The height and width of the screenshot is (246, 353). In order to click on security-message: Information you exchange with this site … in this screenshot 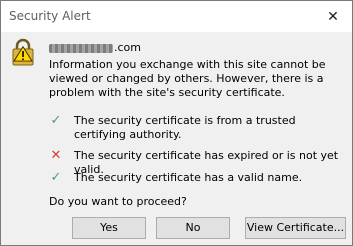, I will do `click(187, 78)`.